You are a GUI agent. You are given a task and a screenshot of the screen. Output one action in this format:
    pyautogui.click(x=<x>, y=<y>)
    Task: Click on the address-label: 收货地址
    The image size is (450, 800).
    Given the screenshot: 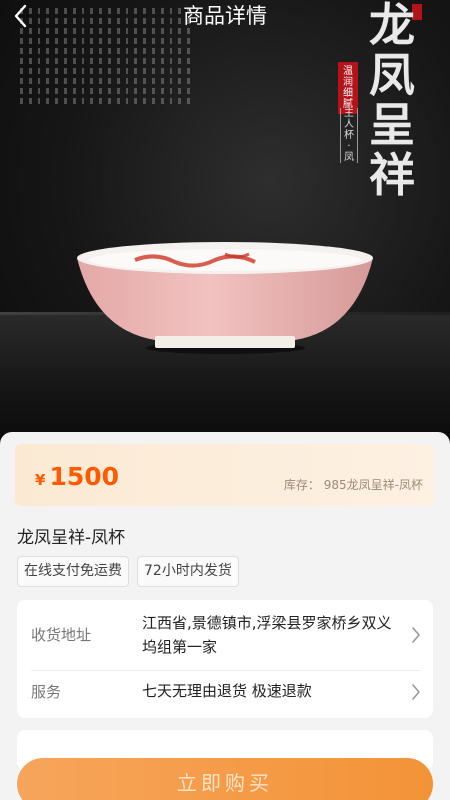 What is the action you would take?
    pyautogui.click(x=61, y=635)
    